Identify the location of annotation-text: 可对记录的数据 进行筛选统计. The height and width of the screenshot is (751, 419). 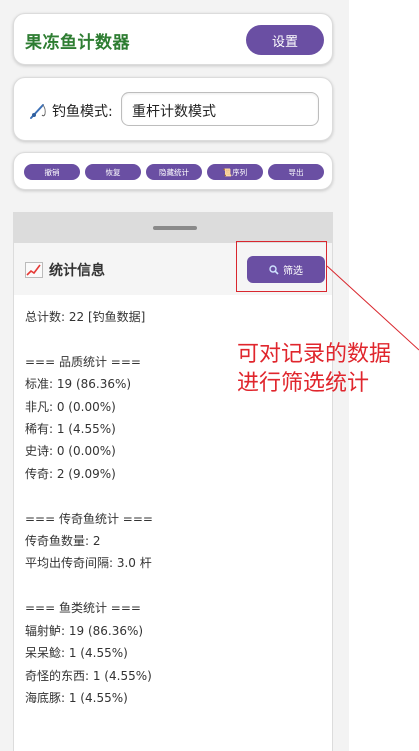
(314, 369).